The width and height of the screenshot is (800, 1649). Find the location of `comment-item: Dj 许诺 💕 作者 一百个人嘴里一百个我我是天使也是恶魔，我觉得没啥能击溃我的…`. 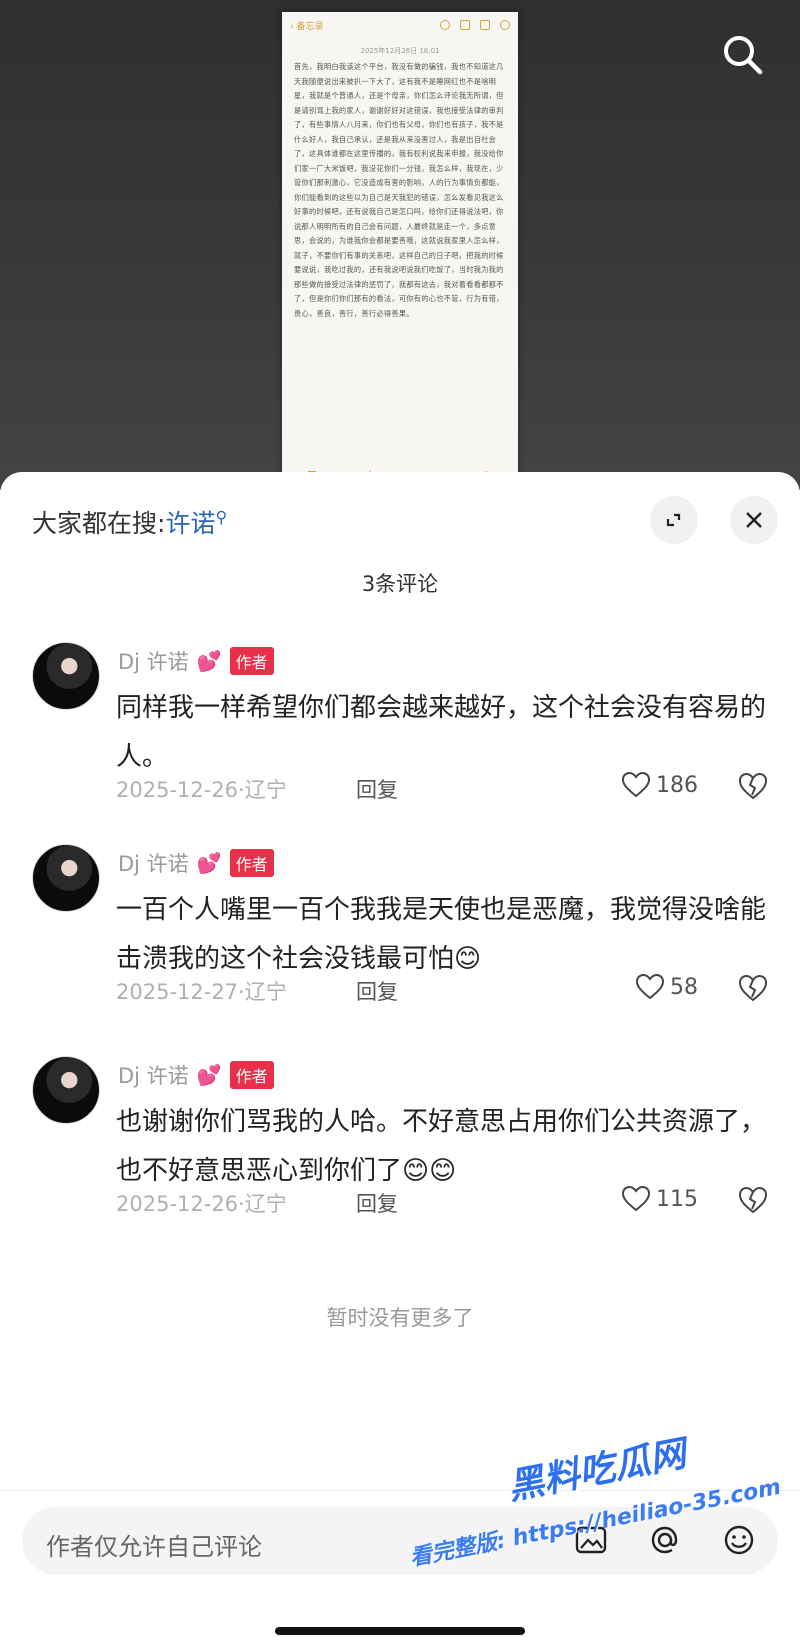

comment-item: Dj 许诺 💕 作者 一百个人嘴里一百个我我是天使也是恶魔，我觉得没啥能击溃我的… is located at coordinates (400, 929).